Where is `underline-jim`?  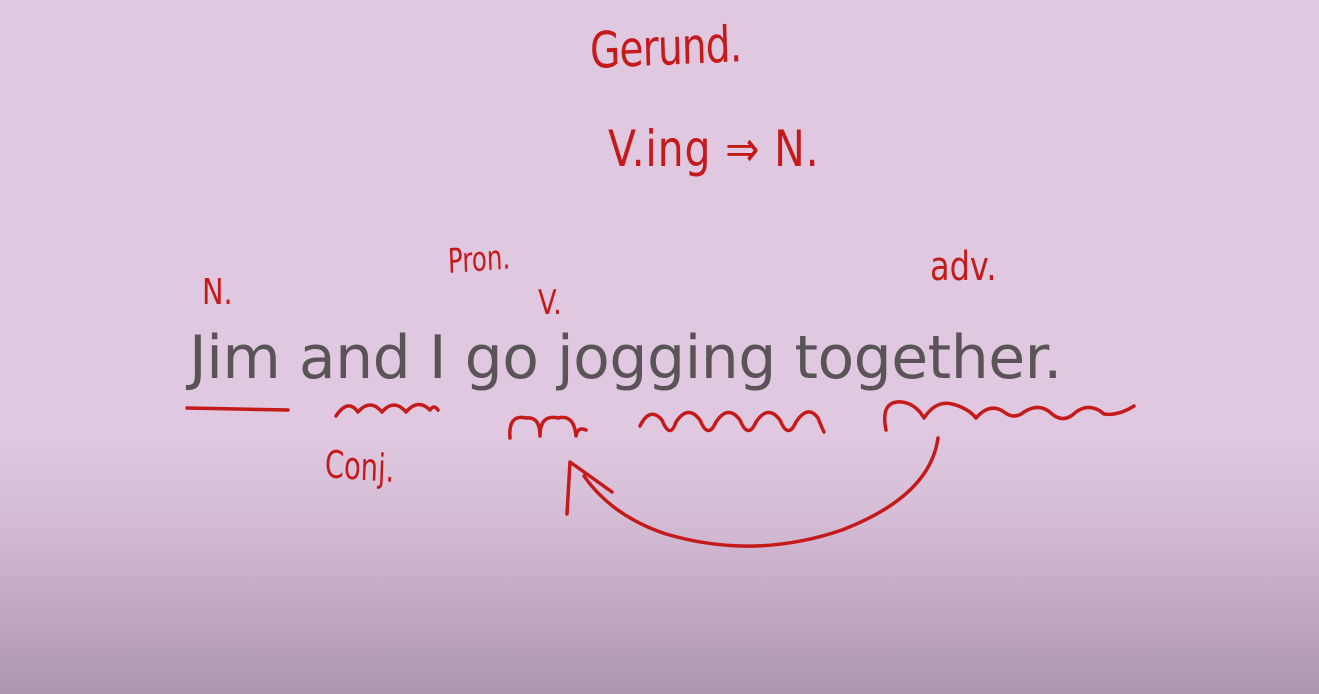 underline-jim is located at coordinates (237, 409).